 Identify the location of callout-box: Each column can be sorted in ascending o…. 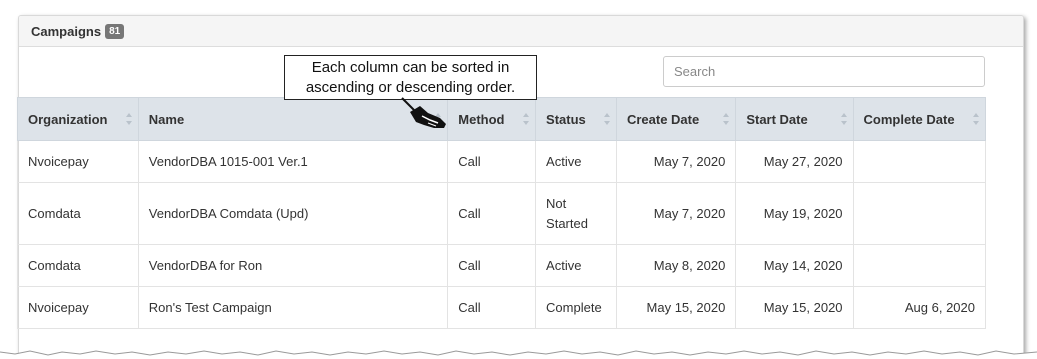
(410, 77).